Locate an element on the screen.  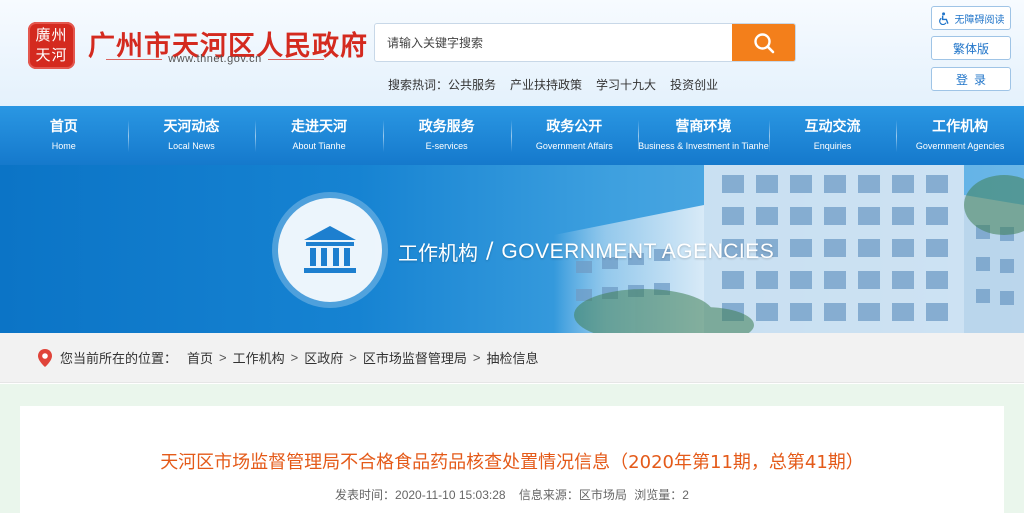
breadcrumb-item: 首页 is located at coordinates (200, 357).